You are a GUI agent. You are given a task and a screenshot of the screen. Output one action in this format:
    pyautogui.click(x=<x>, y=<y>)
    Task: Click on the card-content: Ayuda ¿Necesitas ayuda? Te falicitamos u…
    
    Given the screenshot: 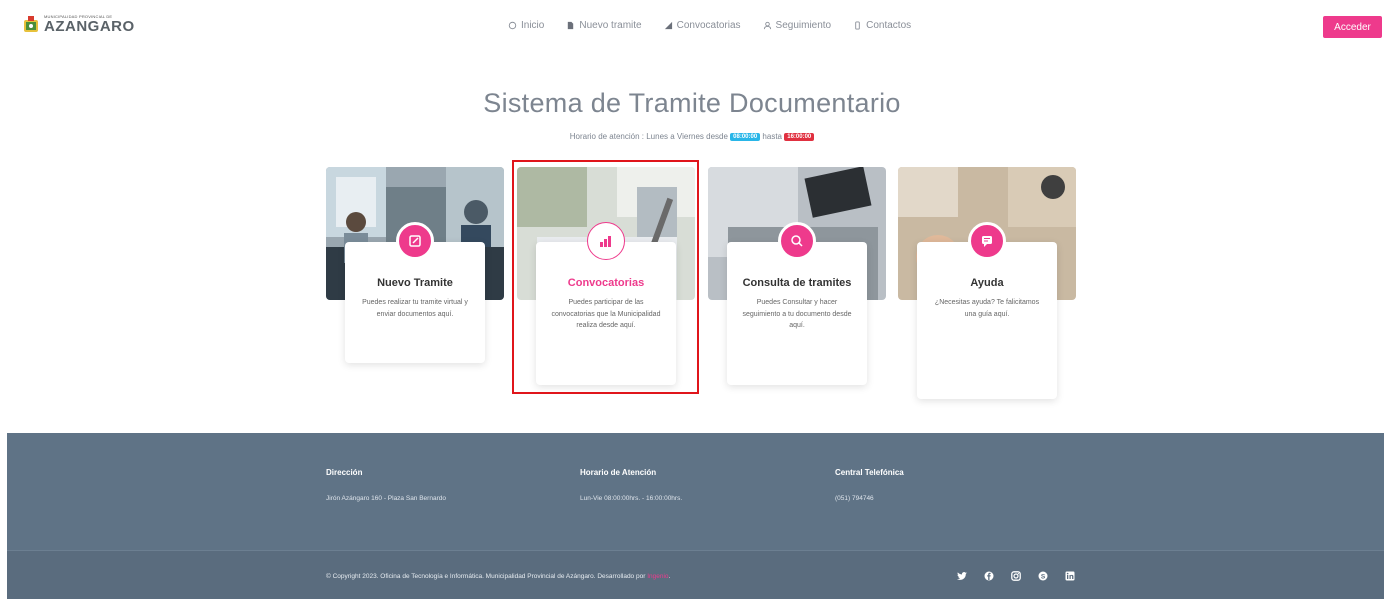 What is the action you would take?
    pyautogui.click(x=987, y=310)
    